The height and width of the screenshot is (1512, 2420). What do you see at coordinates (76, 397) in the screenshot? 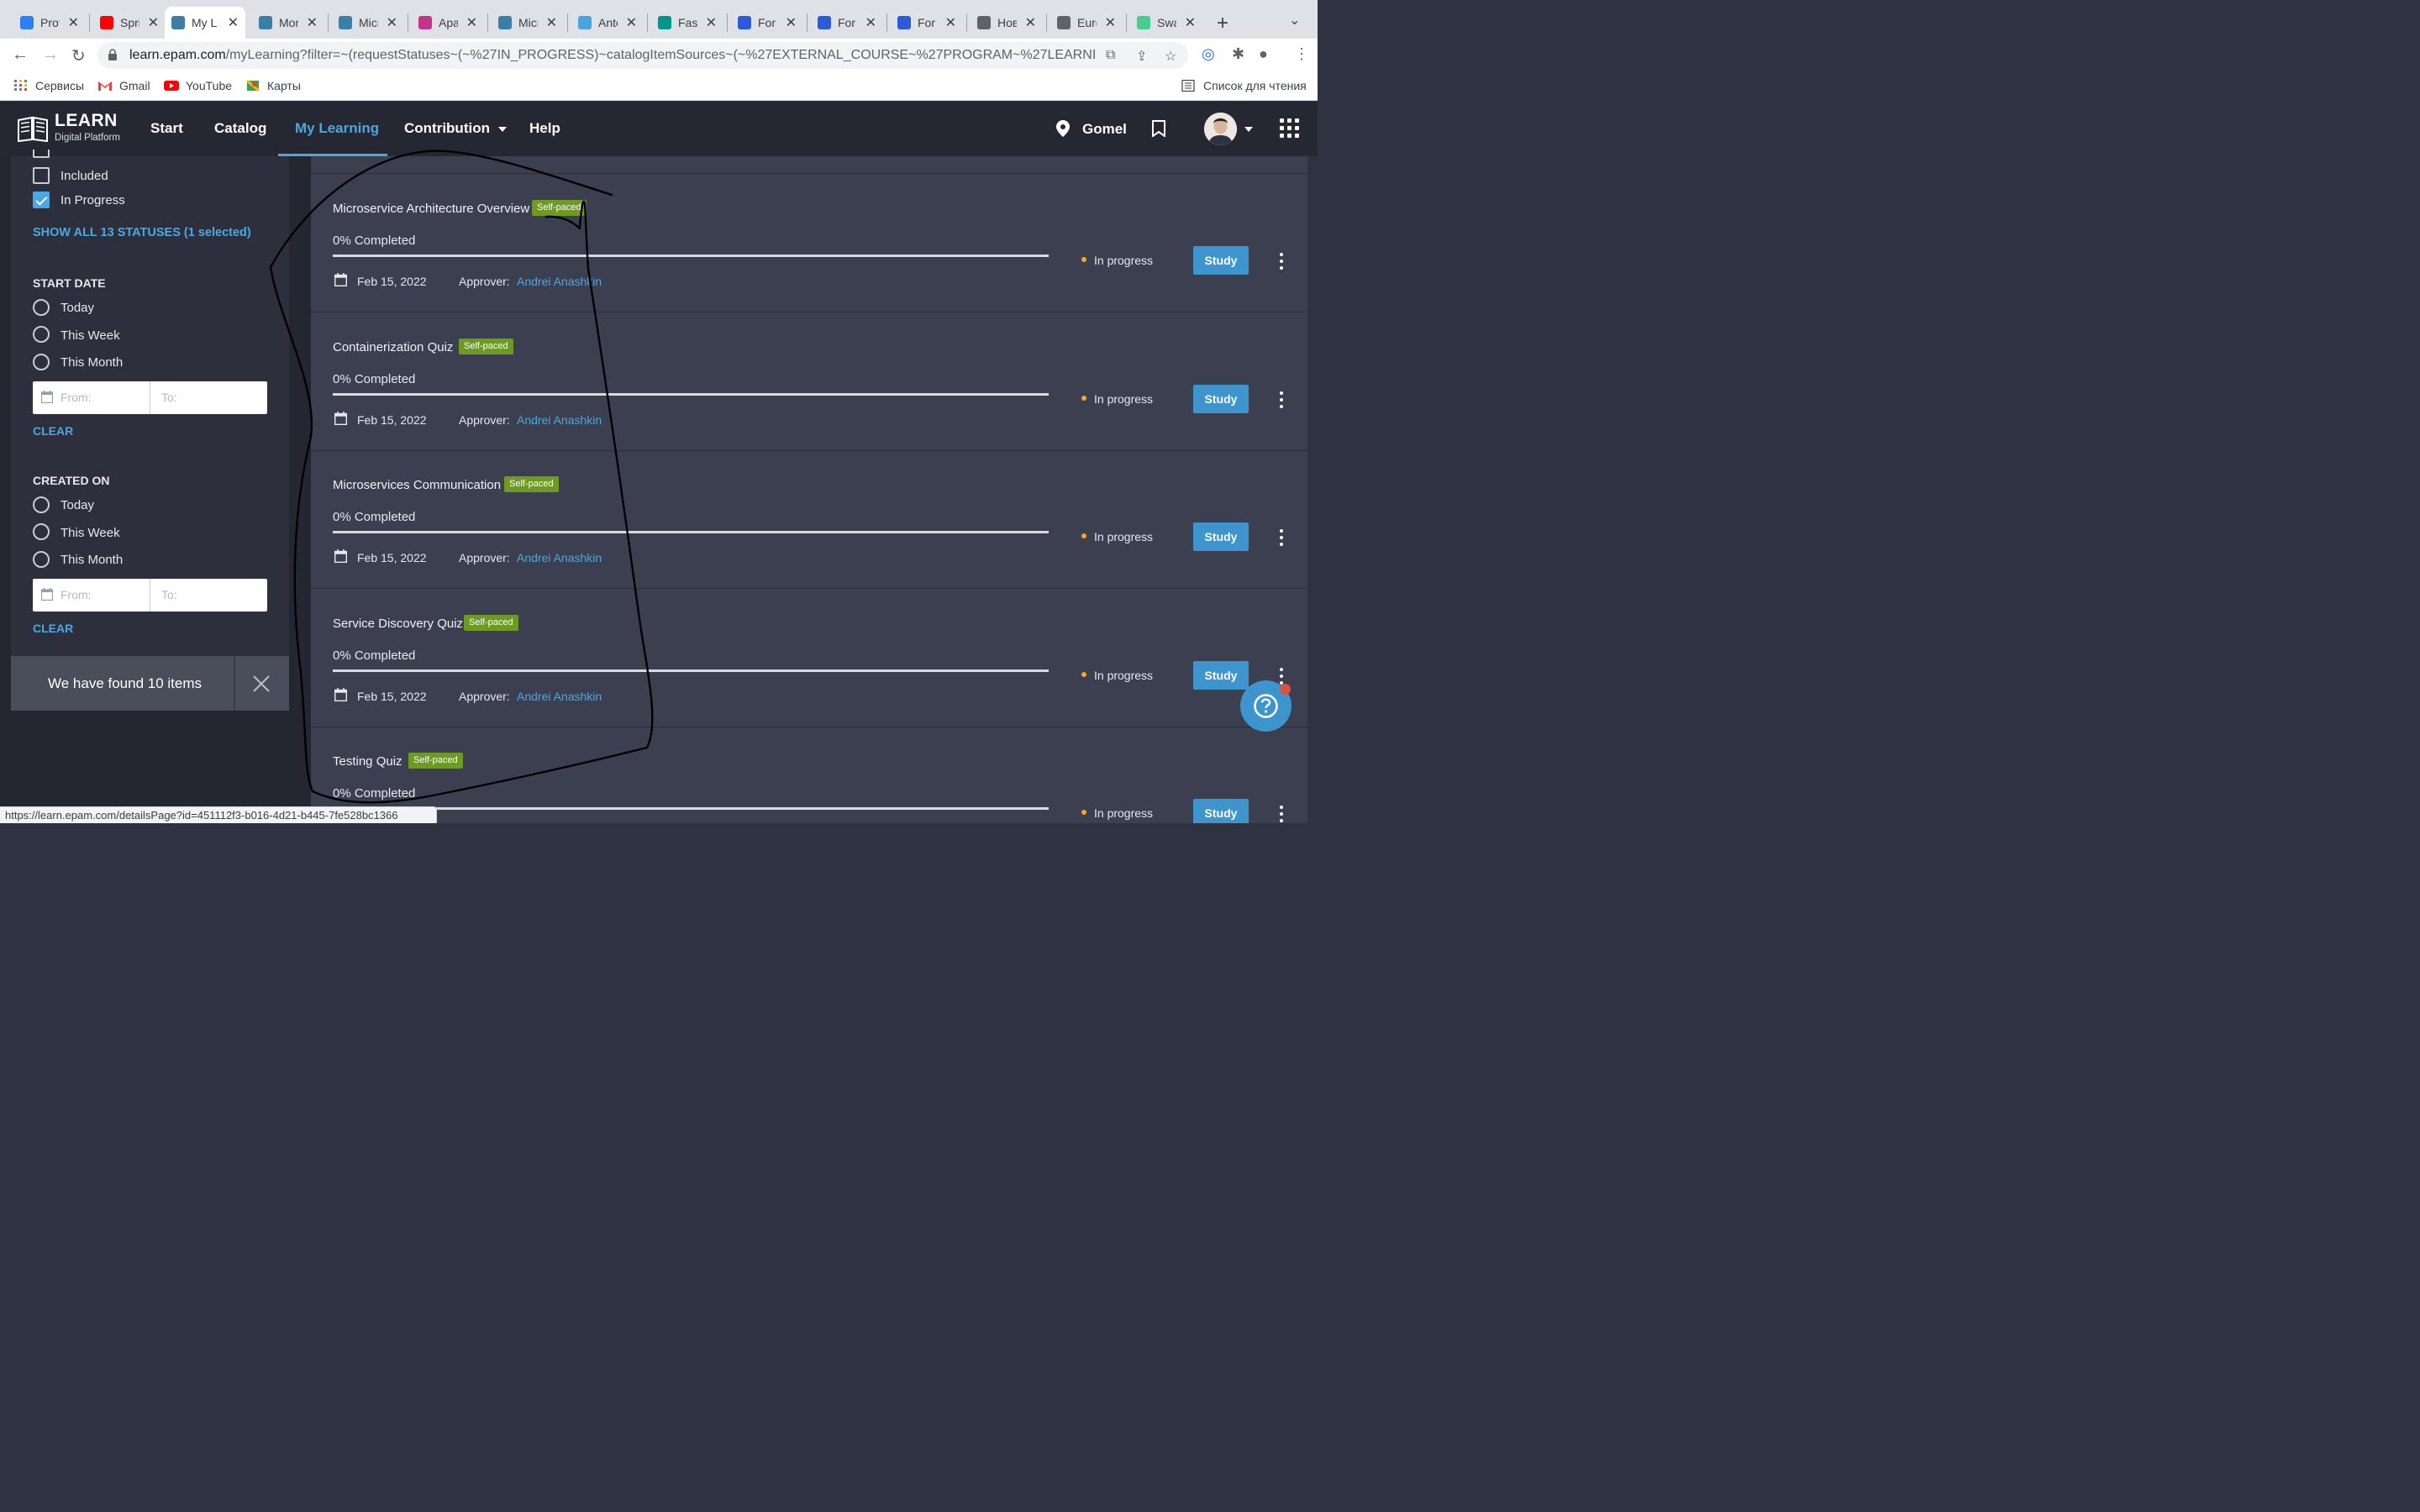
I see `start-date-from-input: From:` at bounding box center [76, 397].